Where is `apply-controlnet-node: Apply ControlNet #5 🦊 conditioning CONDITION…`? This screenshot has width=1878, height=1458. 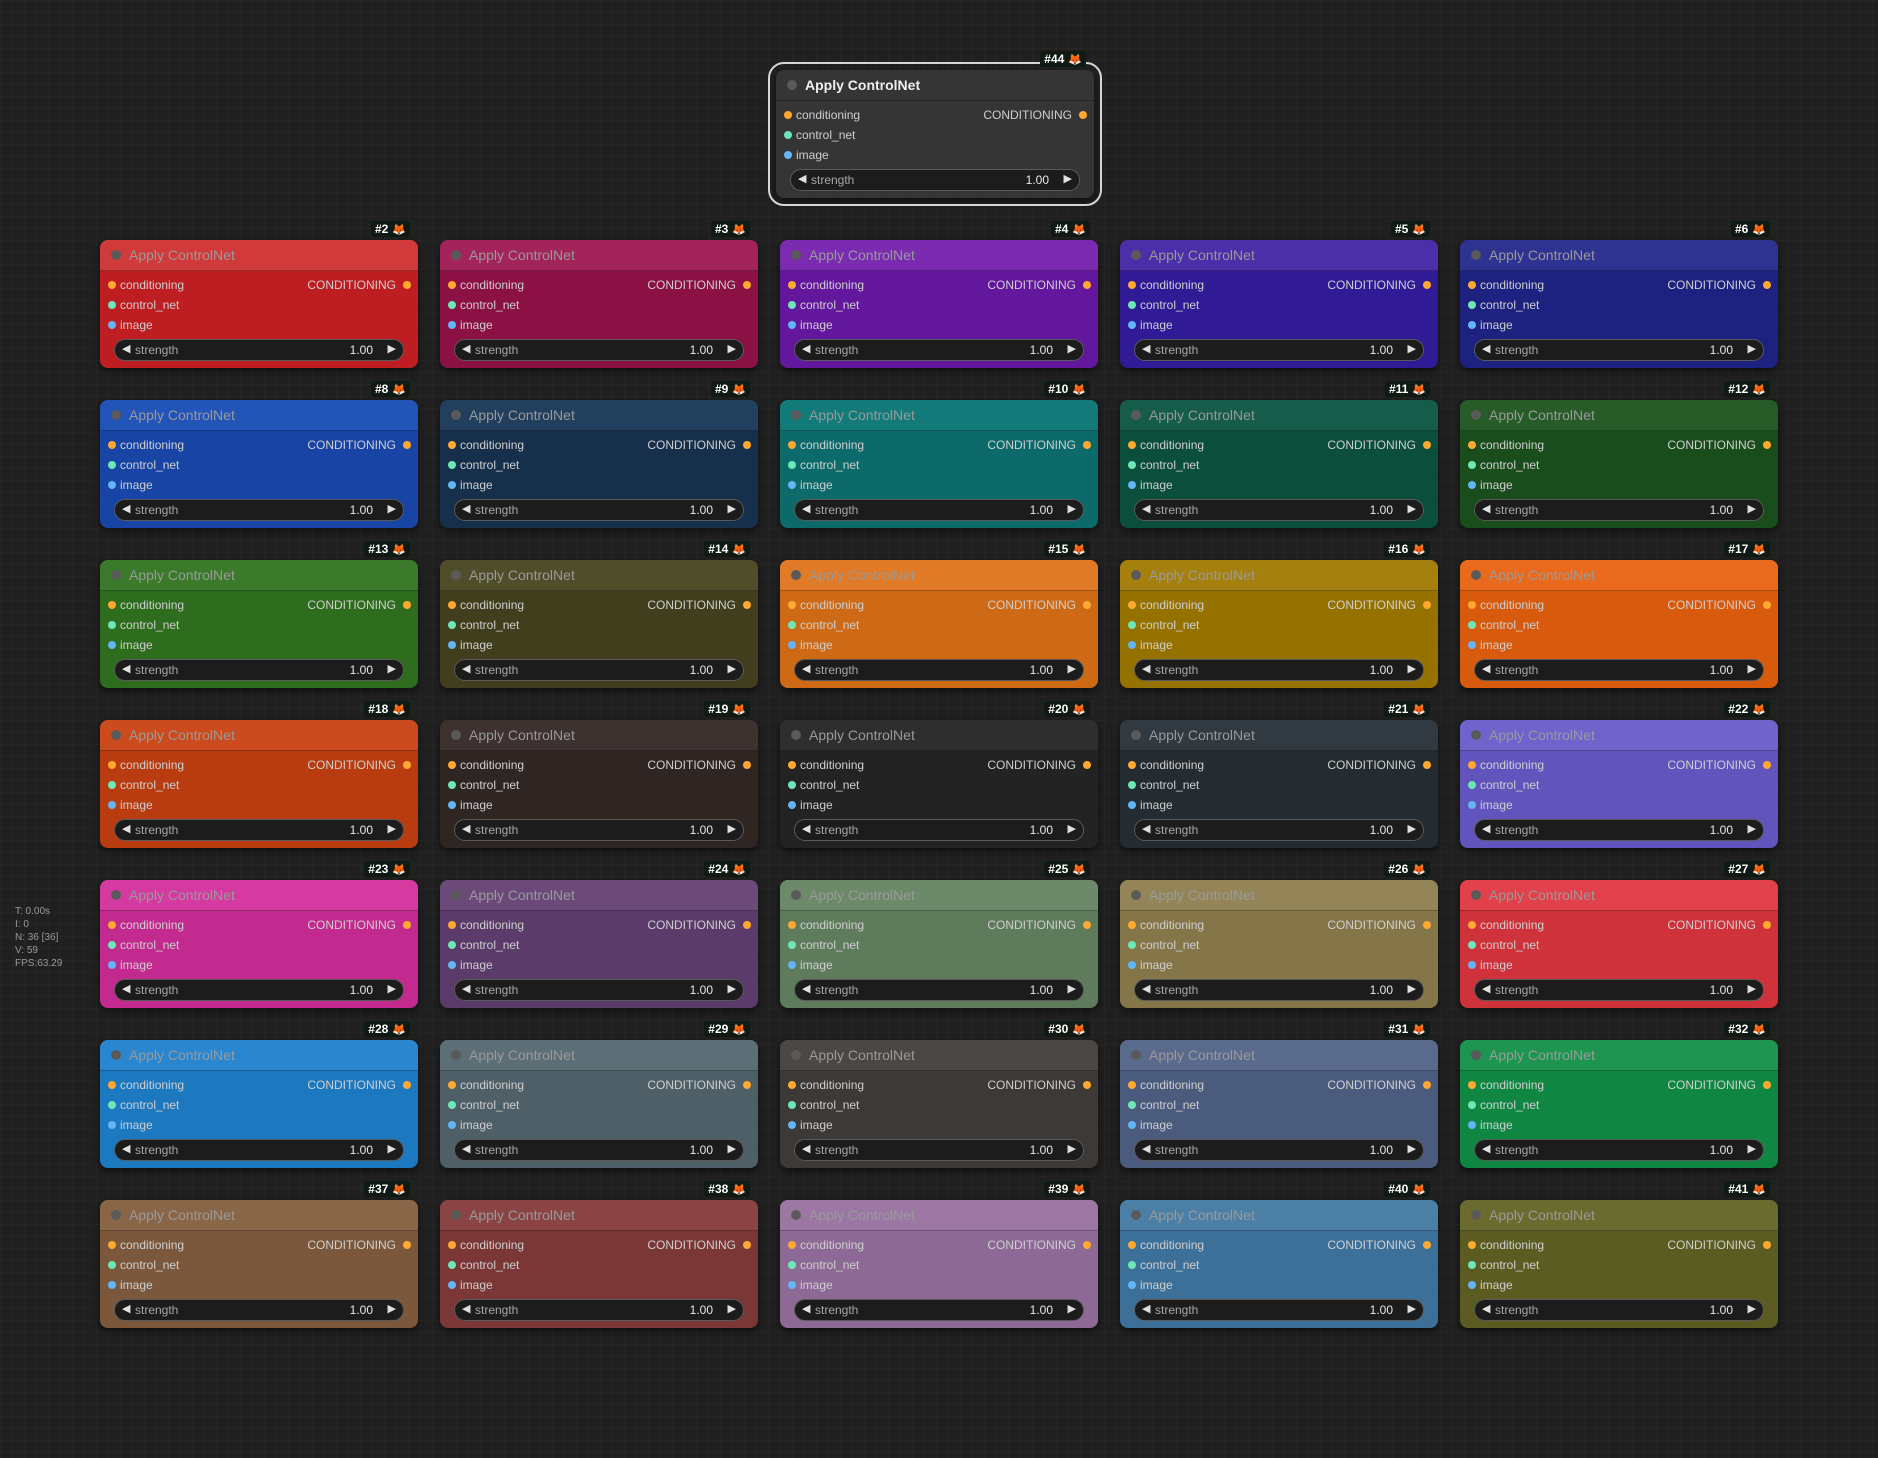
apply-controlnet-node: Apply ControlNet #5 🦊 conditioning CONDITION… is located at coordinates (1279, 294).